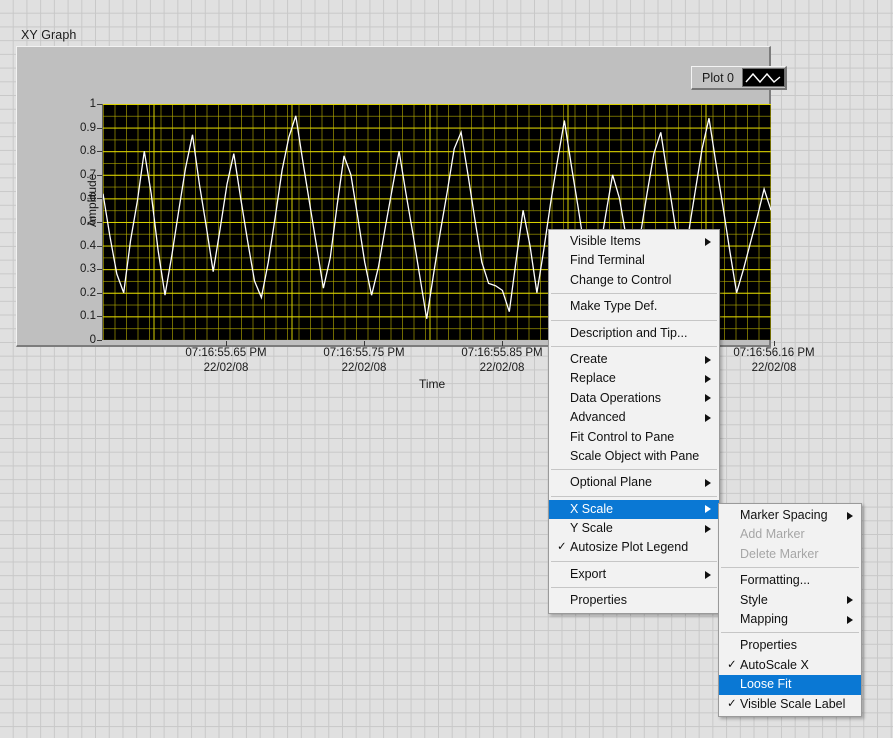 The image size is (893, 738). What do you see at coordinates (225, 361) in the screenshot?
I see `x-axis-tick-label: 07:16:55.65 PM 22/02/08` at bounding box center [225, 361].